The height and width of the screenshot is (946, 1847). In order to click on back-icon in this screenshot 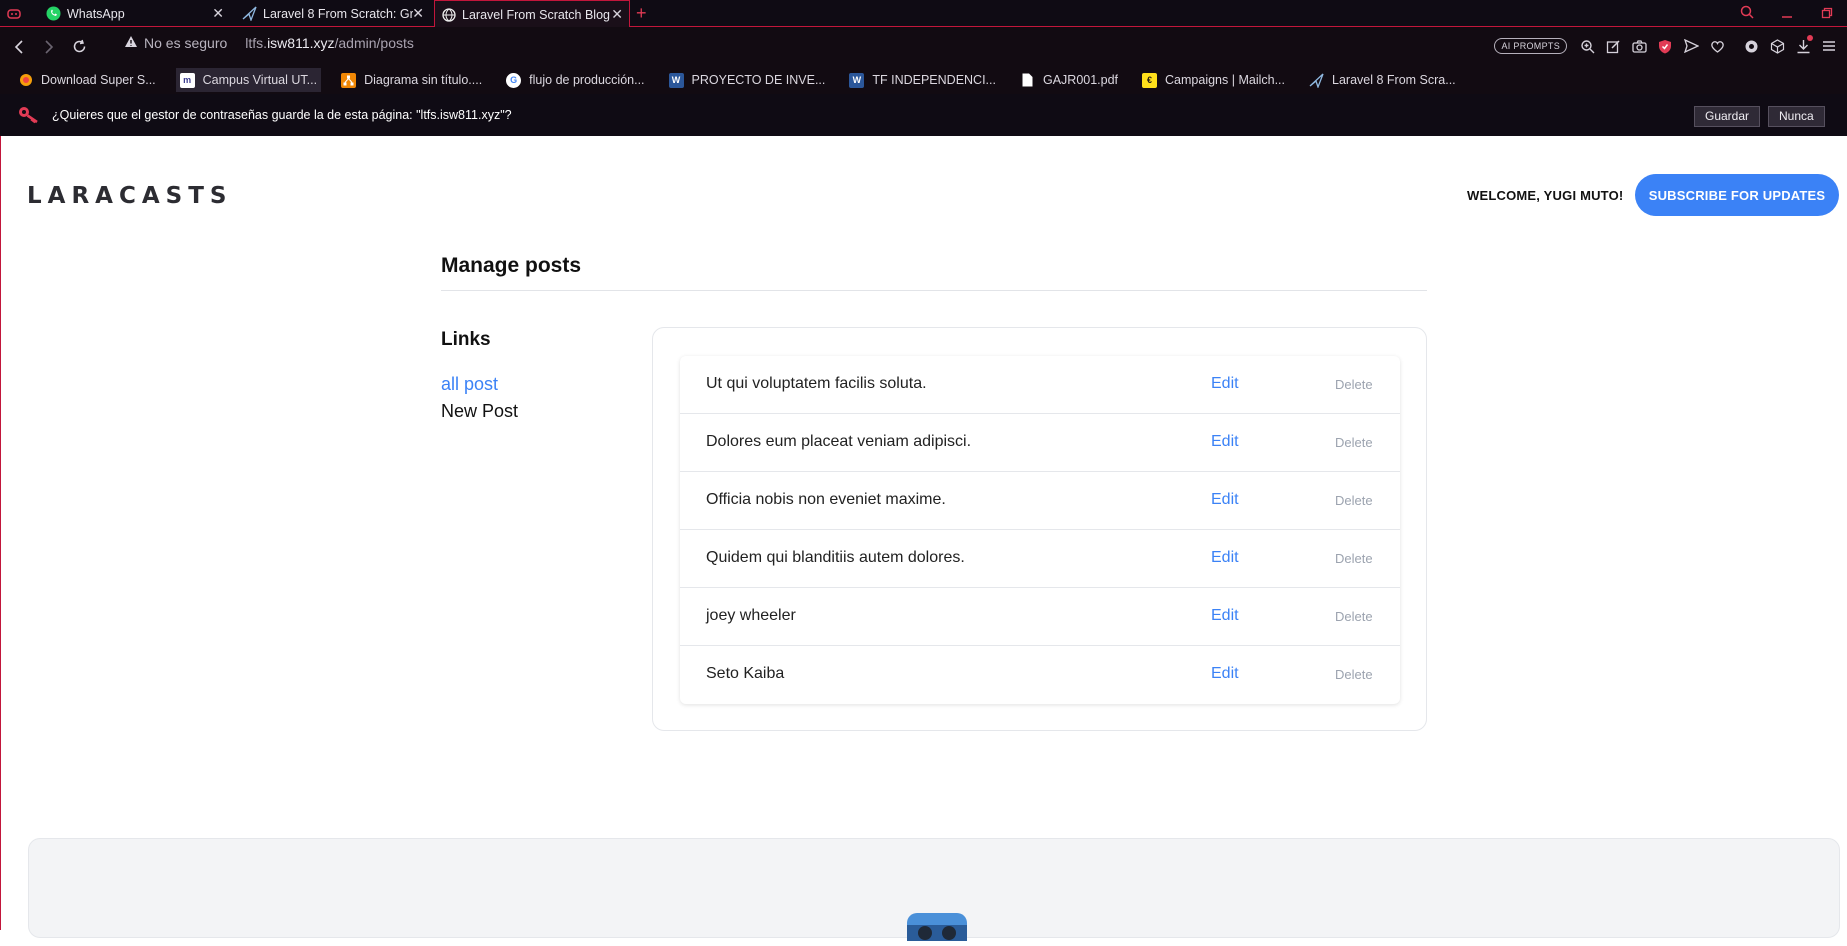, I will do `click(19, 47)`.